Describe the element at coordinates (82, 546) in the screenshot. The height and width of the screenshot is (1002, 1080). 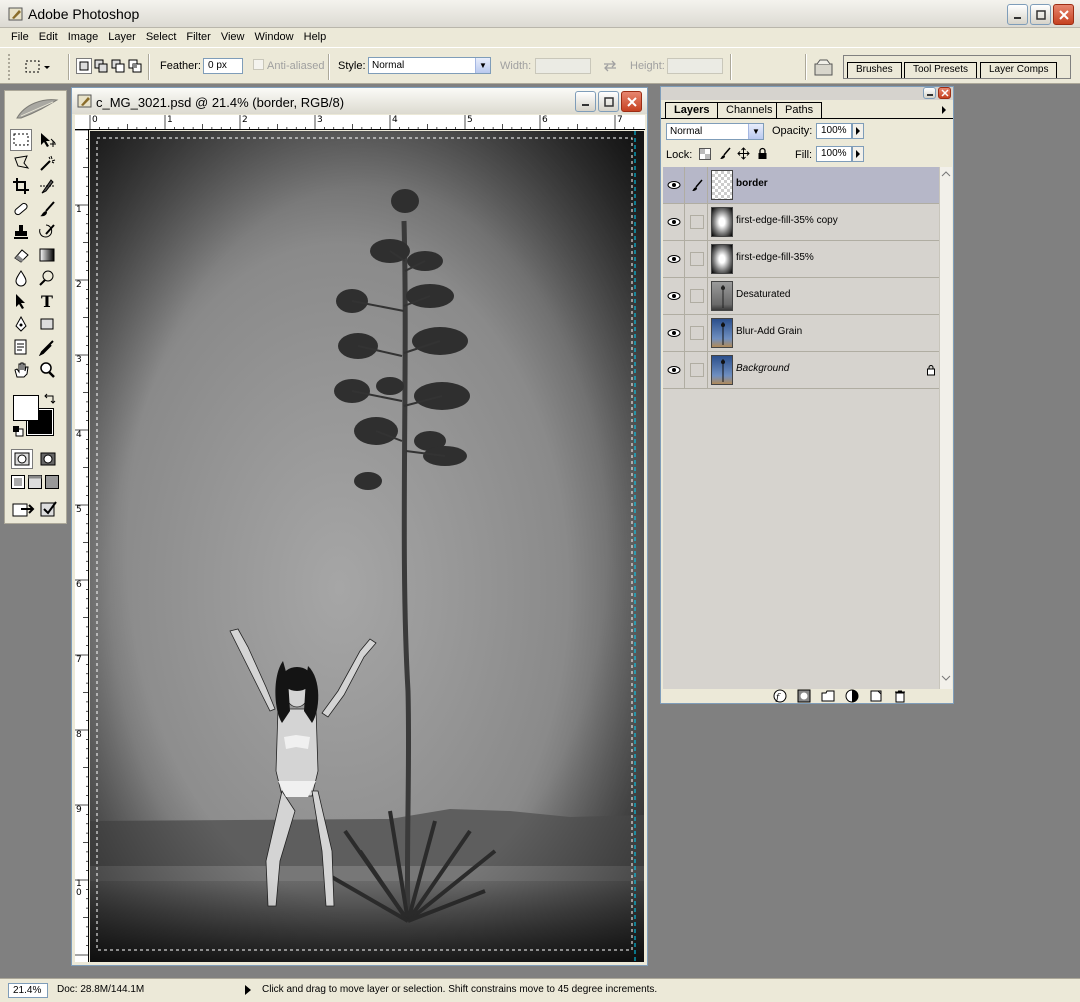
I see `vertical-ruler: 1 2 3 4 5 6 7 8 9 1 0` at that location.